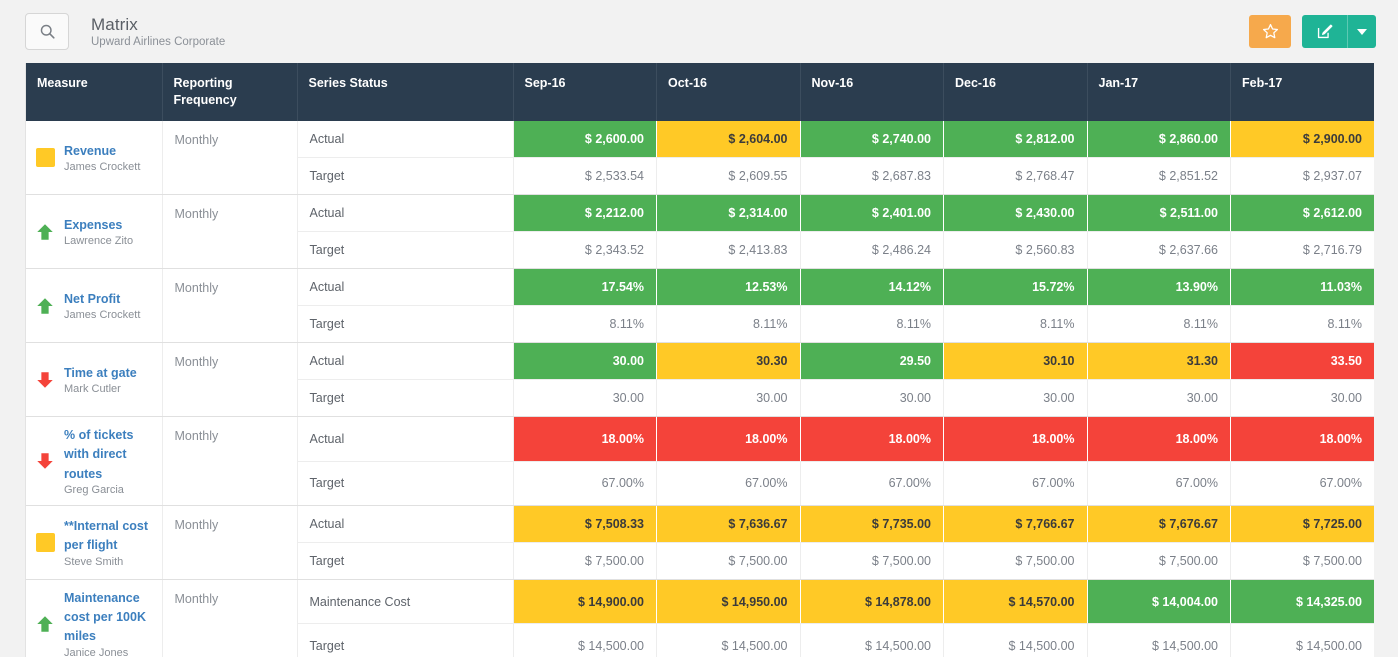 This screenshot has height=657, width=1398. What do you see at coordinates (1159, 92) in the screenshot?
I see `column-header-jan-17: Jan-17` at bounding box center [1159, 92].